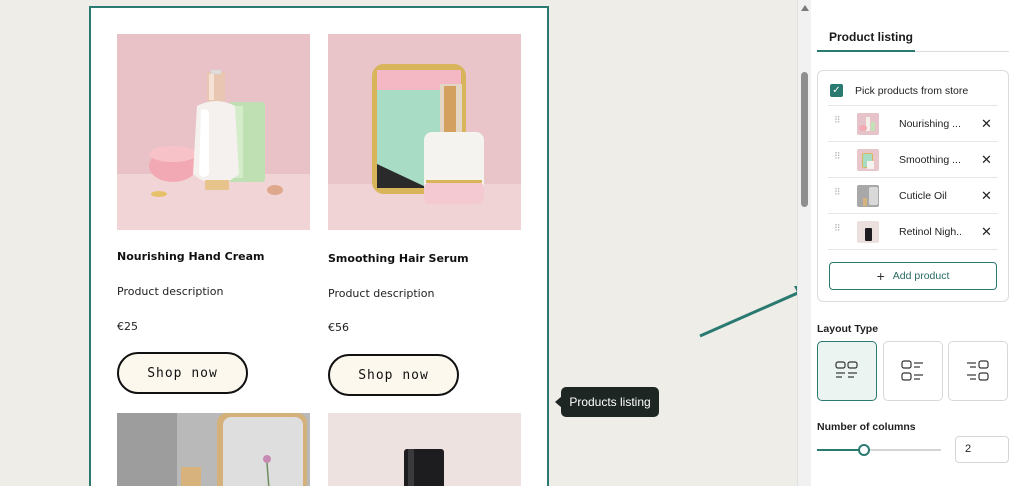 The width and height of the screenshot is (1024, 486). I want to click on grid-layout-icon, so click(846, 369).